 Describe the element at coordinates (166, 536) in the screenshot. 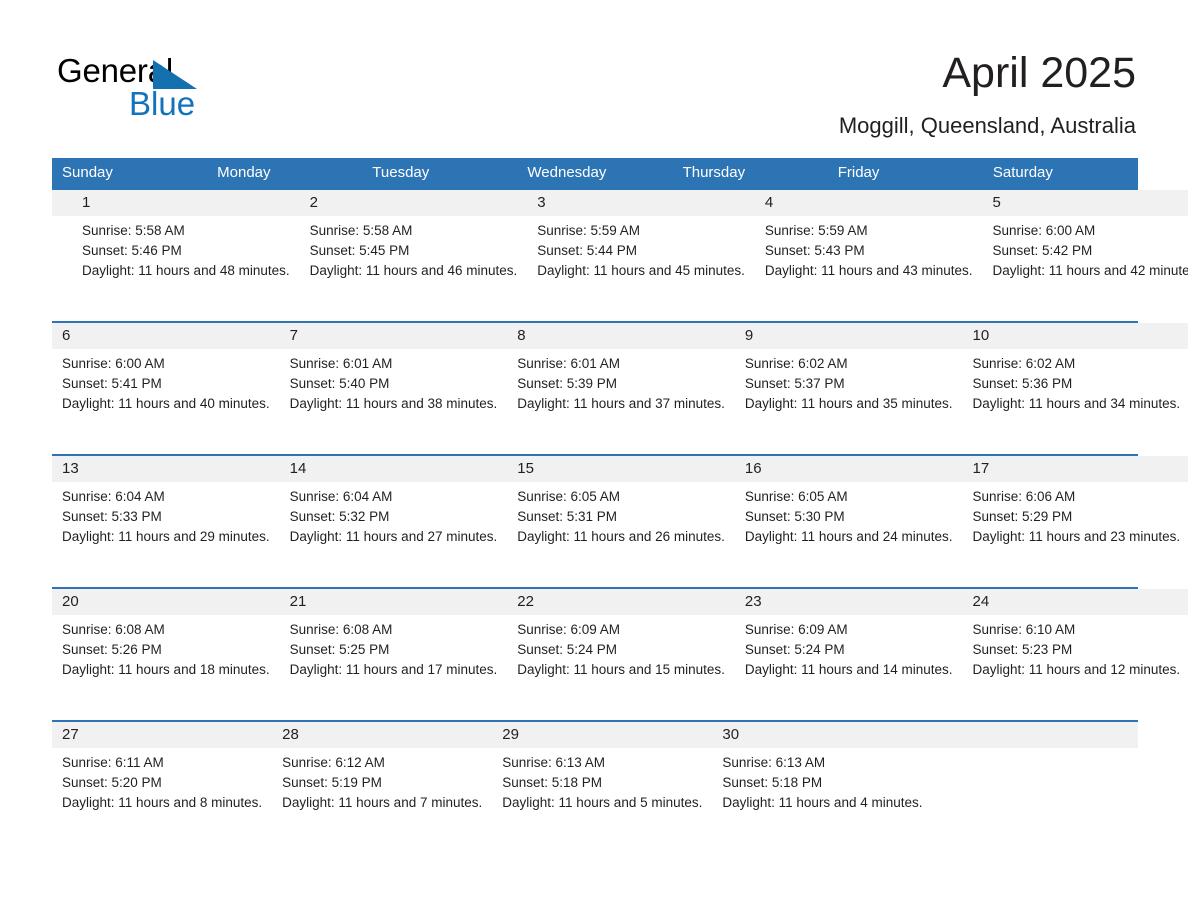

I see `daylight-text: Daylight: 11 hours and 29 minutes.` at that location.